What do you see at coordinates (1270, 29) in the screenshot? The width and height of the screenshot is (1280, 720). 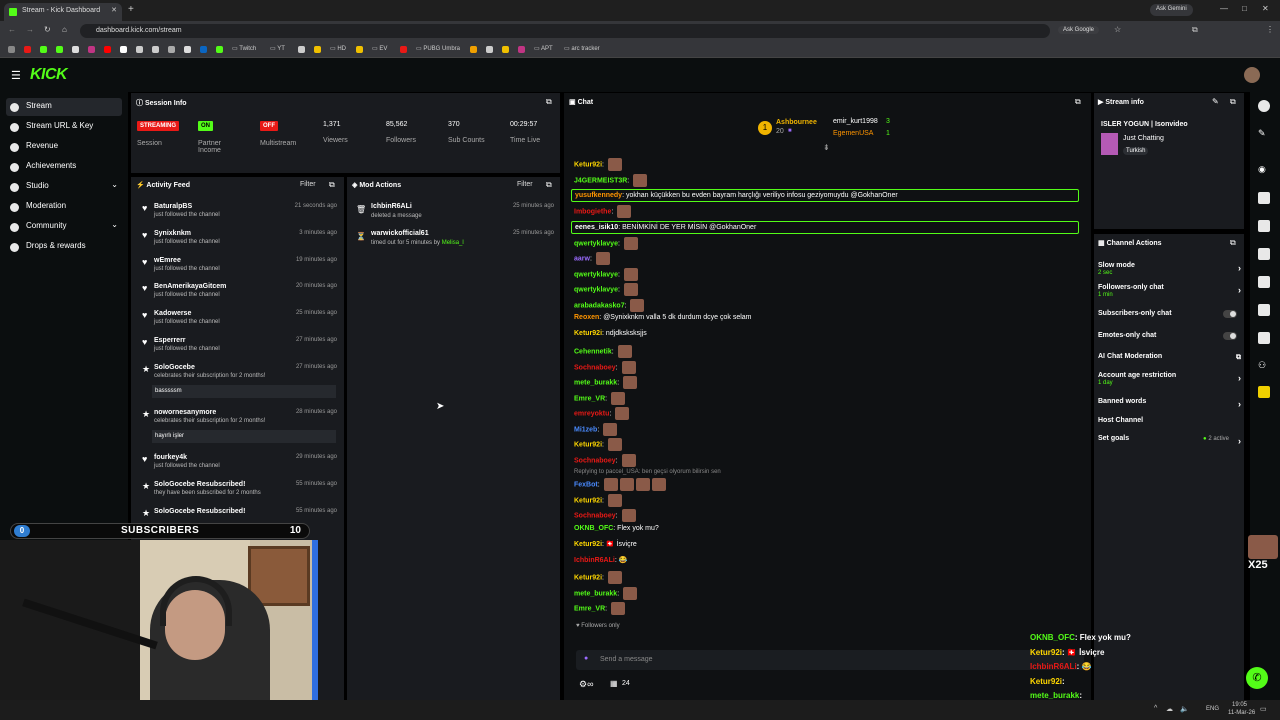 I see `menu-dots-icon: ⋮` at bounding box center [1270, 29].